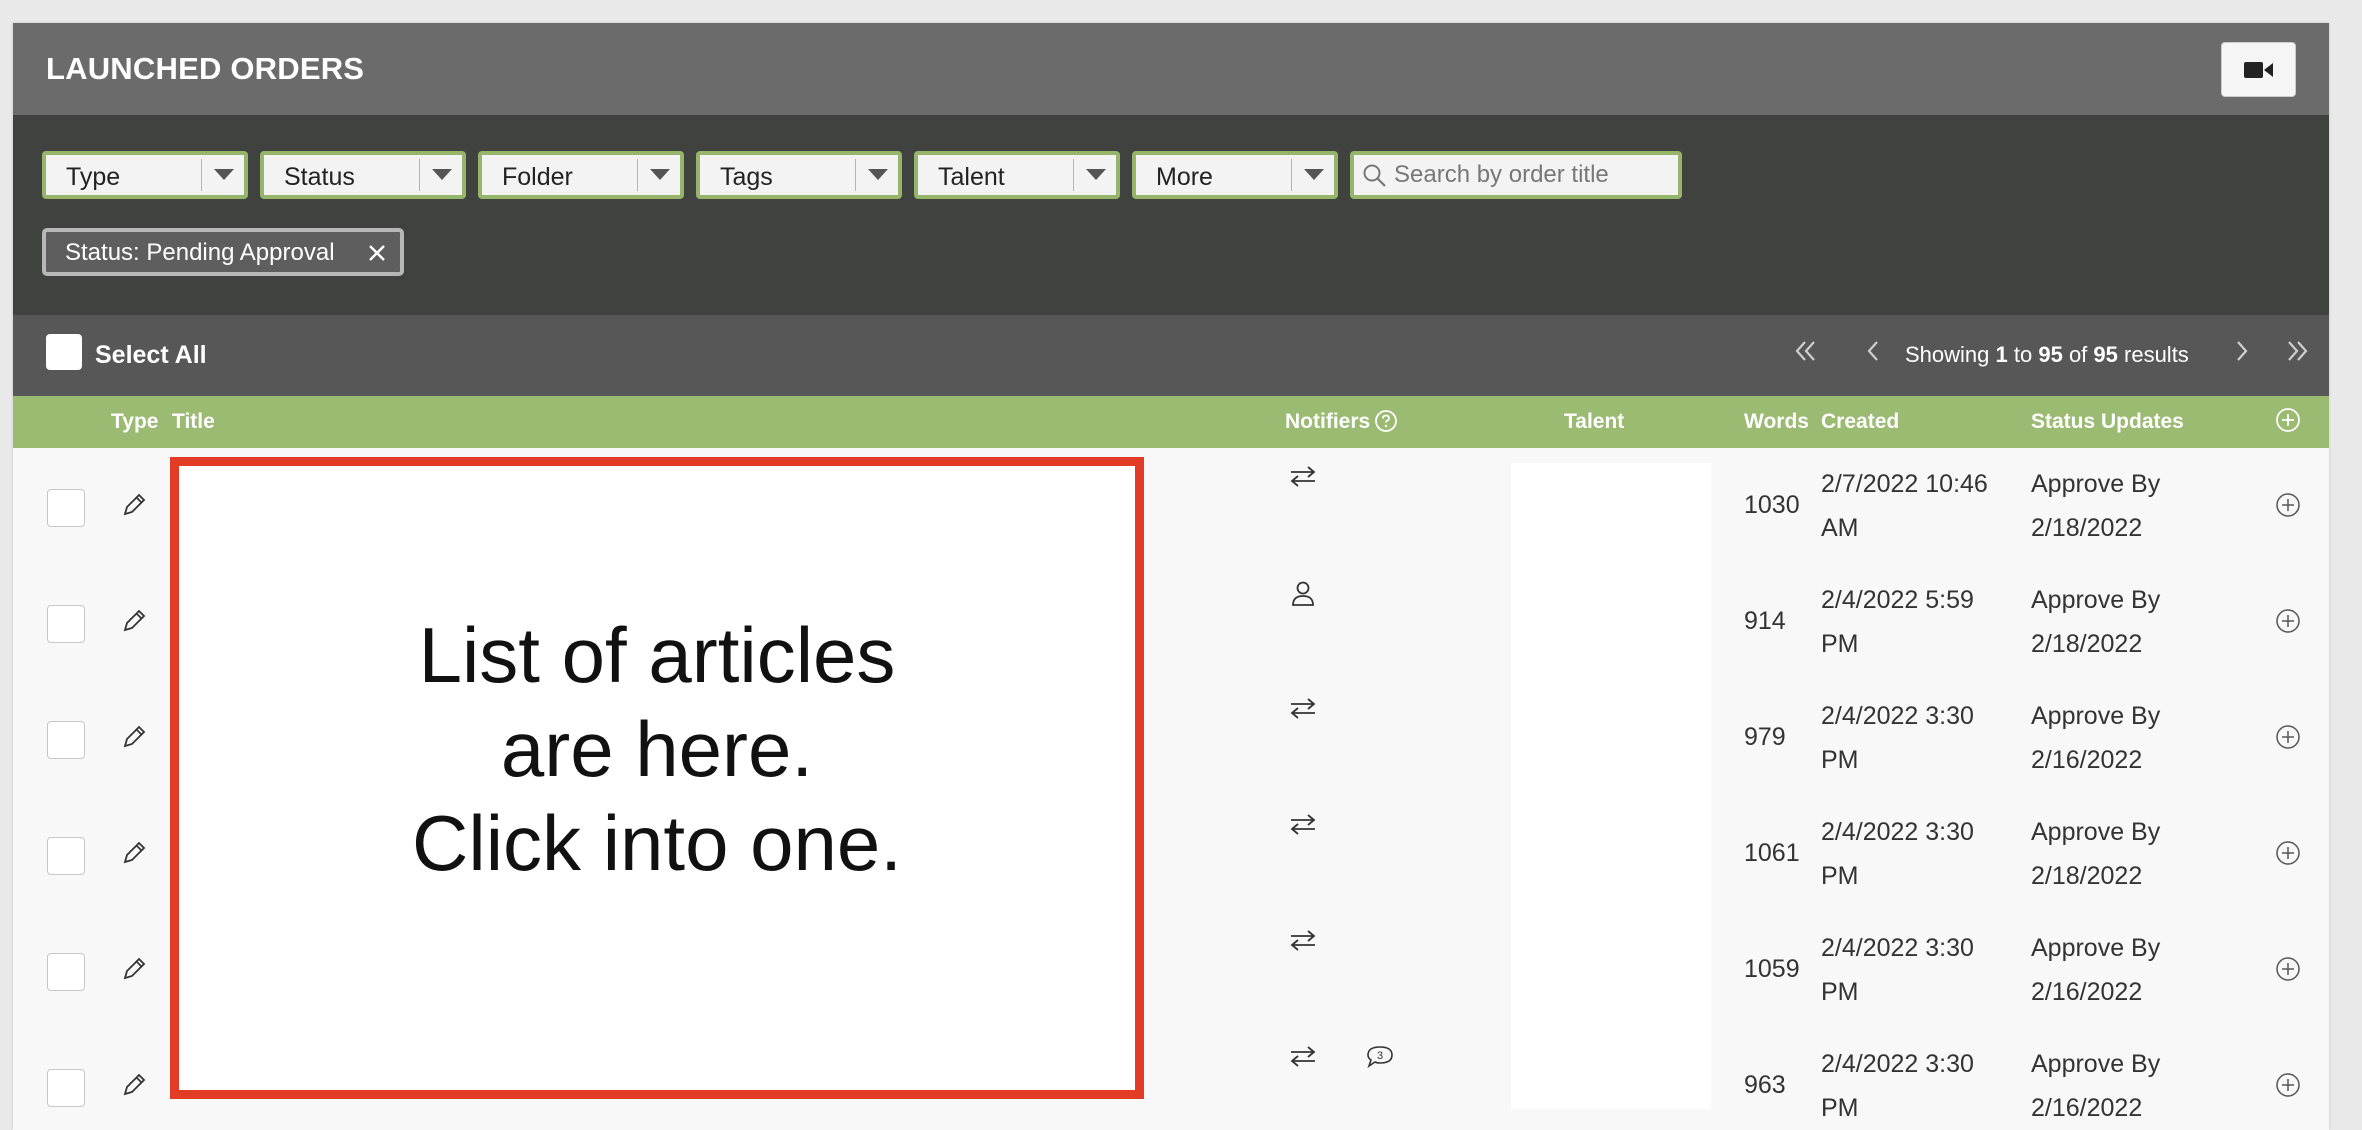 This screenshot has height=1130, width=2362. I want to click on video-camera-icon, so click(2258, 69).